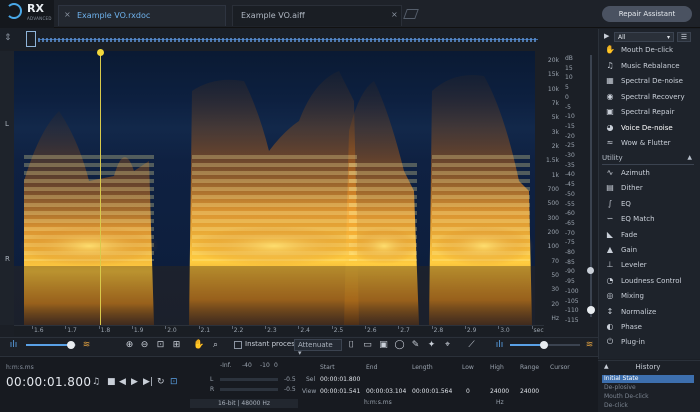 The width and height of the screenshot is (700, 412). Describe the element at coordinates (649, 251) in the screenshot. I see `utility-item: ▲ Gain` at that location.